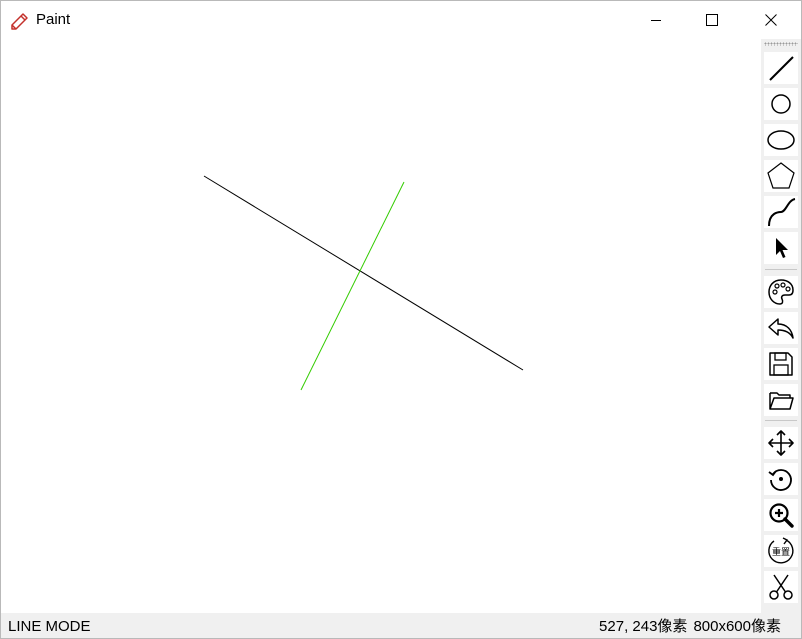 Image resolution: width=802 pixels, height=639 pixels. Describe the element at coordinates (781, 44) in the screenshot. I see `toolbar-grip` at that location.